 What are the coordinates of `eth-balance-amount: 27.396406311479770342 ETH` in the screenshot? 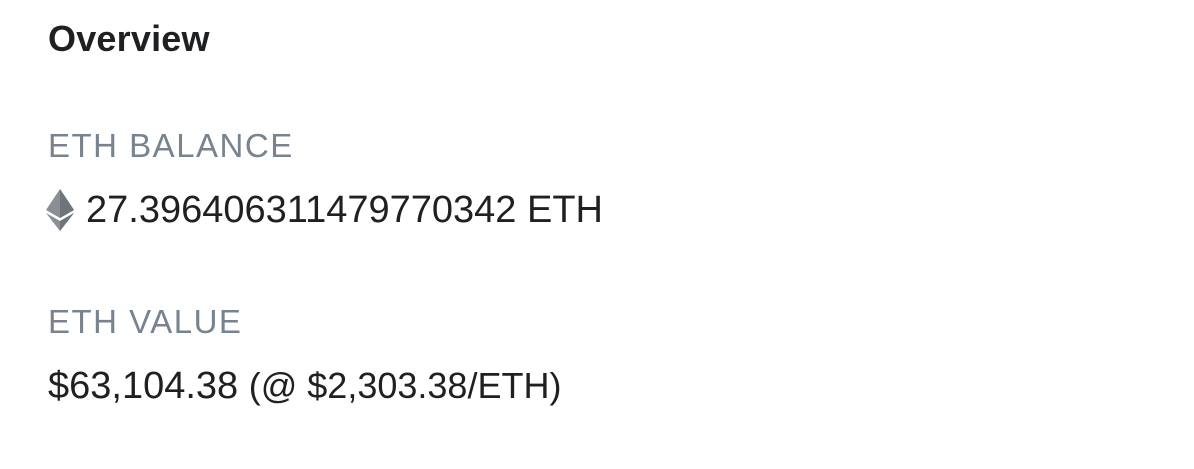 It's located at (344, 210).